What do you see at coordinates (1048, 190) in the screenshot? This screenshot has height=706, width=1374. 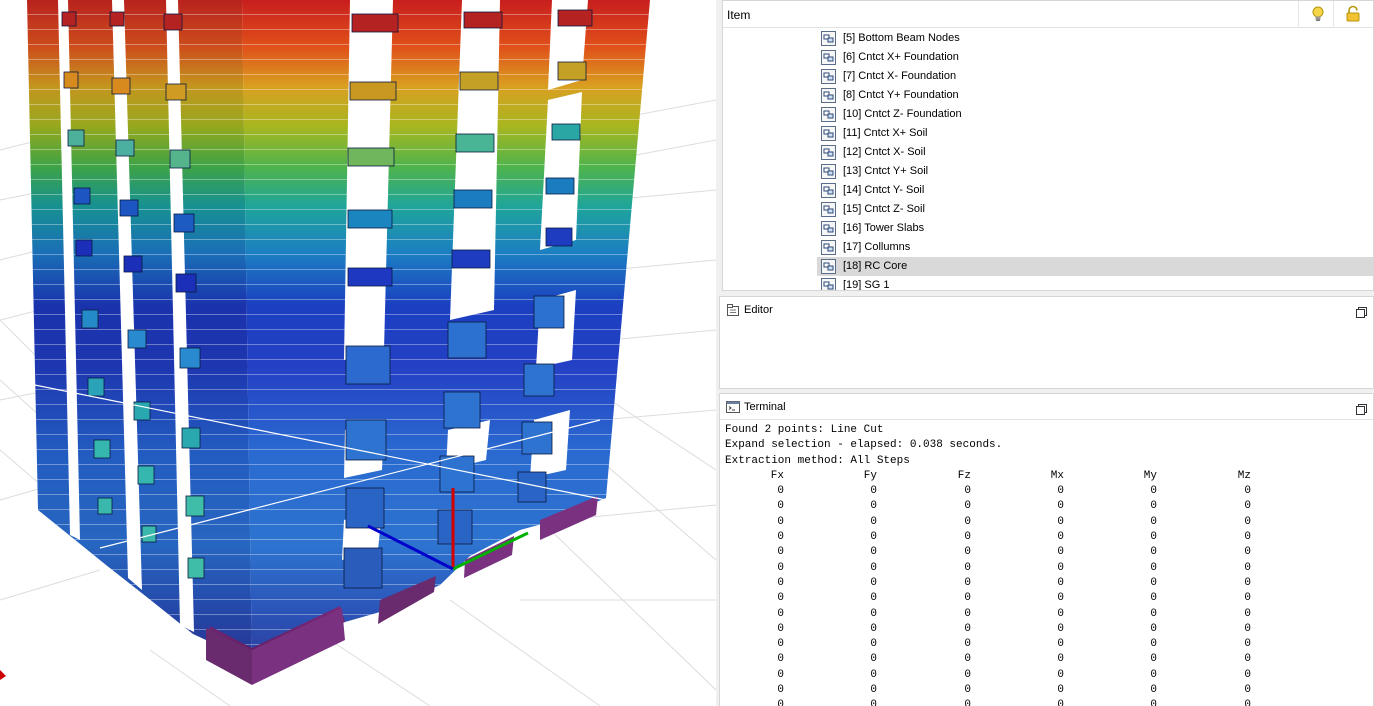 I see `tree-item: [14] Cntct Y- Soil` at bounding box center [1048, 190].